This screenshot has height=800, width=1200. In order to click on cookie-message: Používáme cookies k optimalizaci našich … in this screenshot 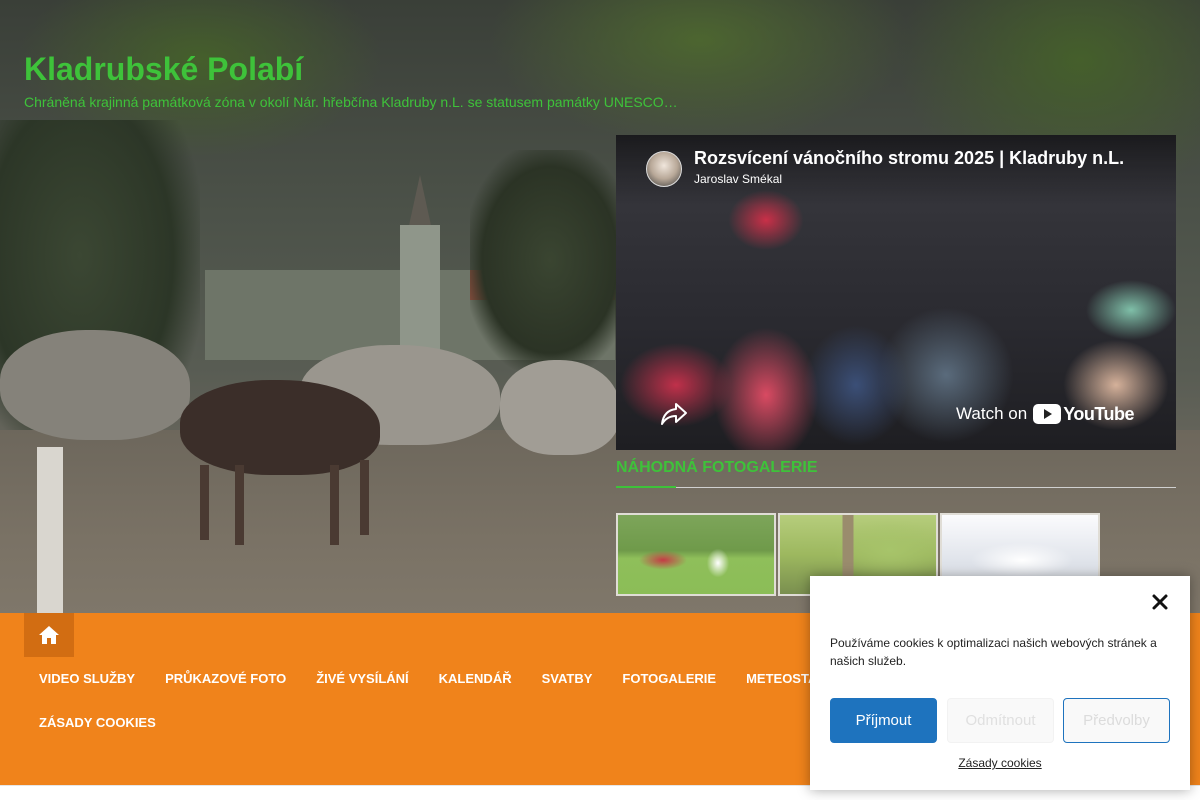, I will do `click(993, 652)`.